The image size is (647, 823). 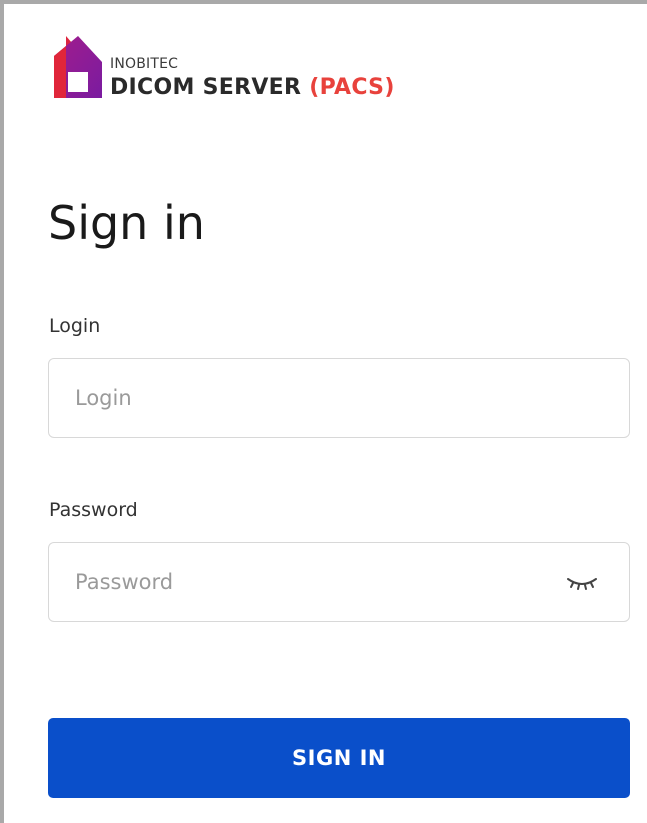 What do you see at coordinates (339, 758) in the screenshot?
I see `sign-in-button: SIGN IN` at bounding box center [339, 758].